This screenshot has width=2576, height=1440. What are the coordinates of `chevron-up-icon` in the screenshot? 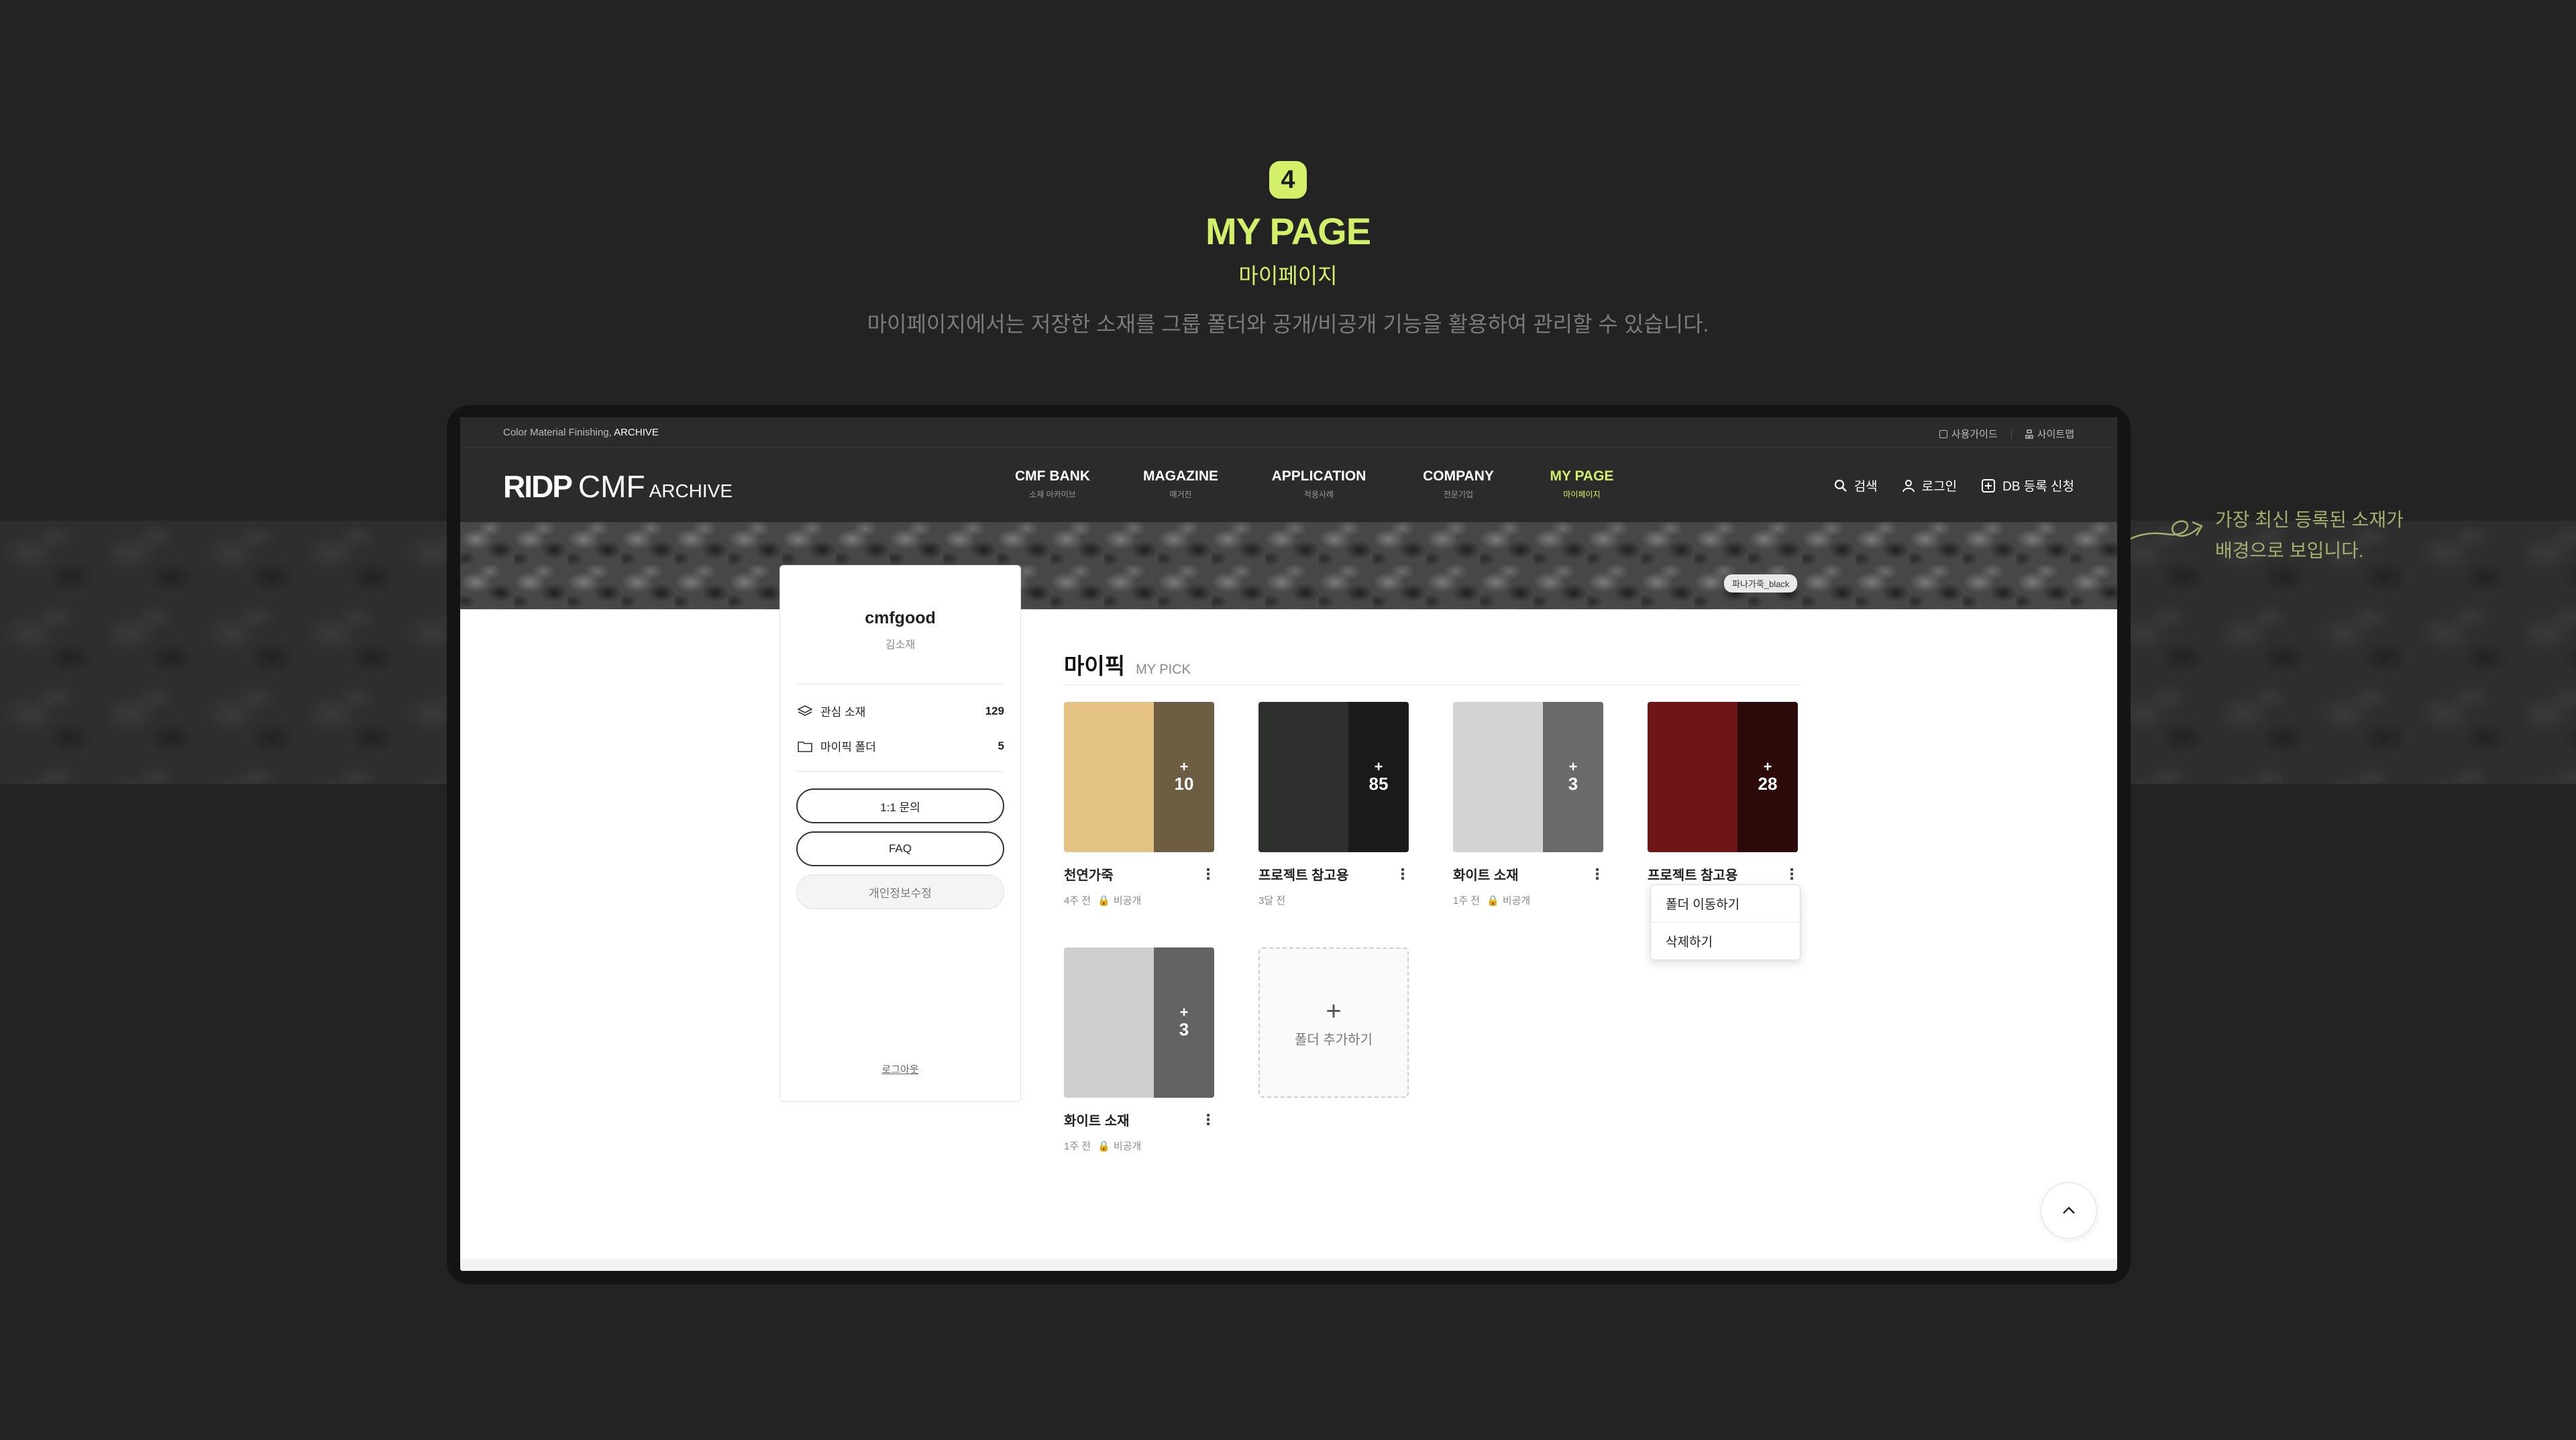 It's located at (2069, 1210).